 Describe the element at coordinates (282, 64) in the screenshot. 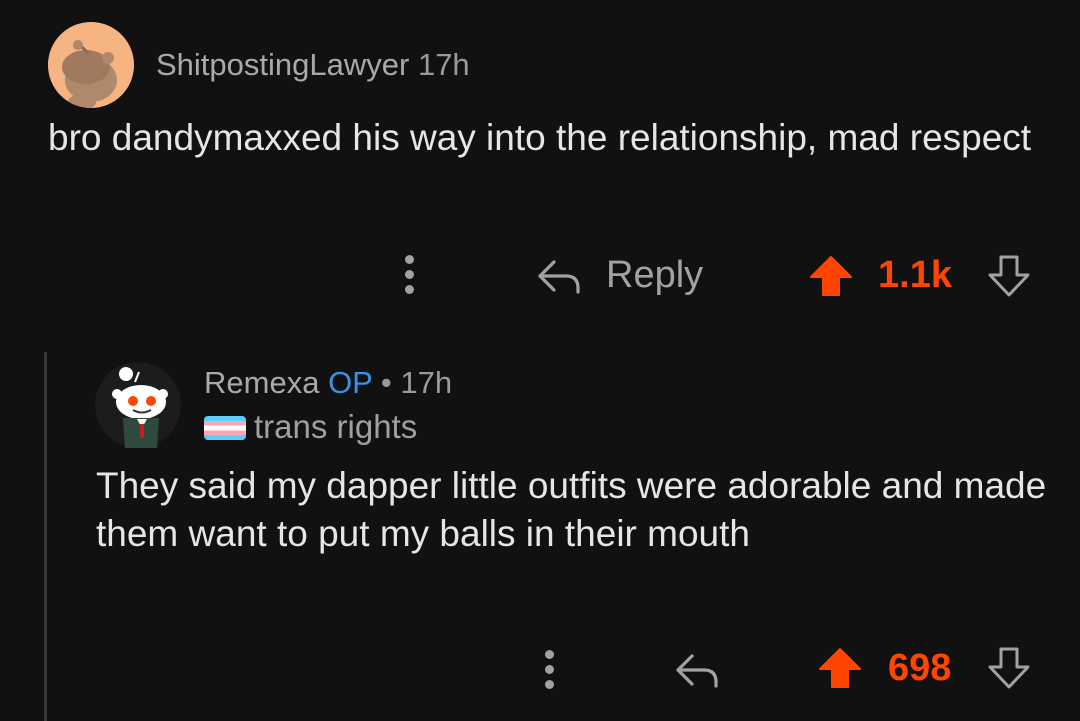

I see `username: ShitpostingLawyer` at that location.